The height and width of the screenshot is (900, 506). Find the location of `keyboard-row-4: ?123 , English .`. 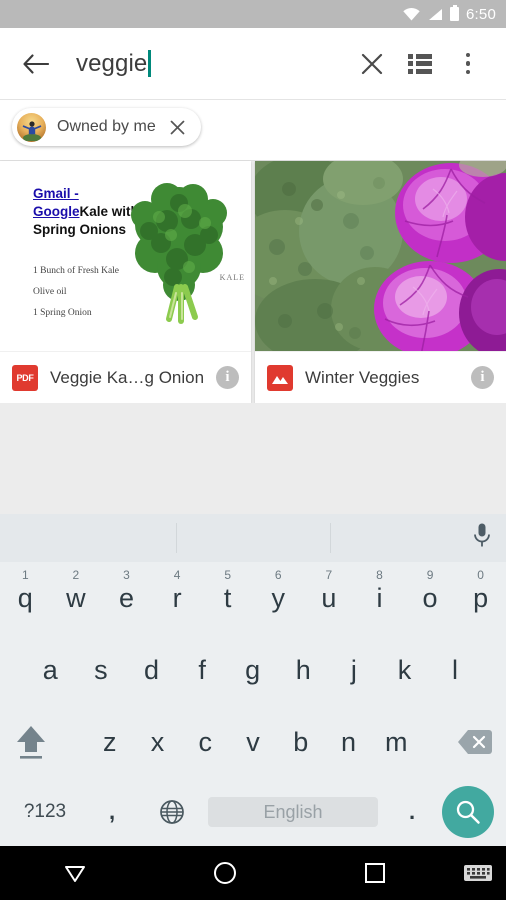

keyboard-row-4: ?123 , English . is located at coordinates (253, 812).